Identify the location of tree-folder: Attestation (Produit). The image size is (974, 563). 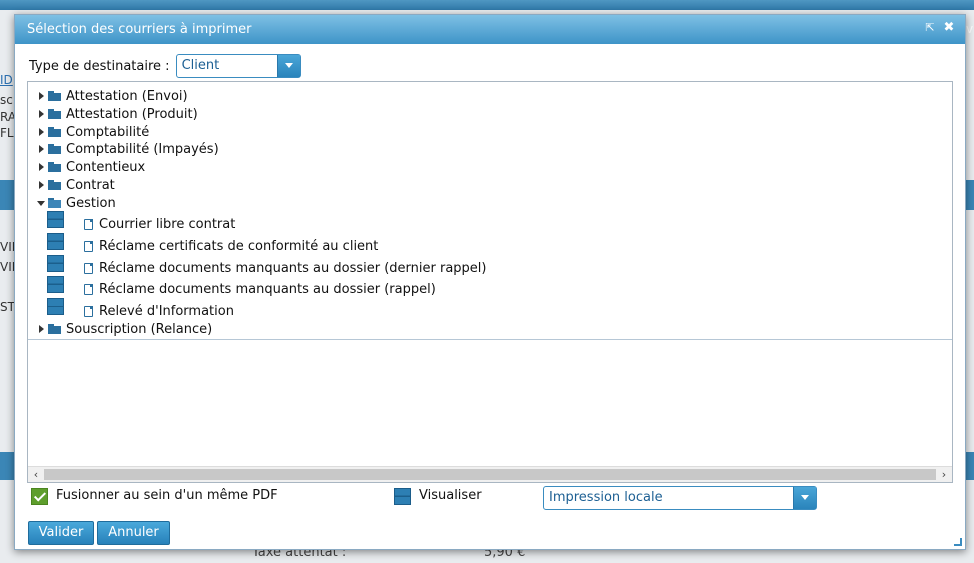
(117, 114).